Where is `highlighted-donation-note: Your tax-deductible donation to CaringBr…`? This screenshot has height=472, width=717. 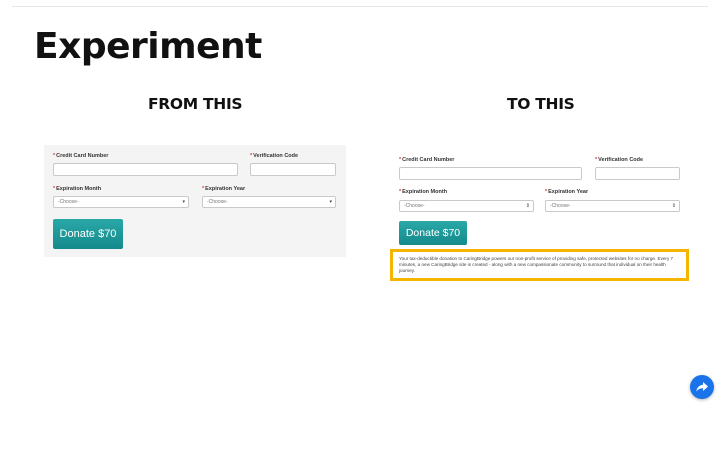 highlighted-donation-note: Your tax-deductible donation to CaringBr… is located at coordinates (539, 265).